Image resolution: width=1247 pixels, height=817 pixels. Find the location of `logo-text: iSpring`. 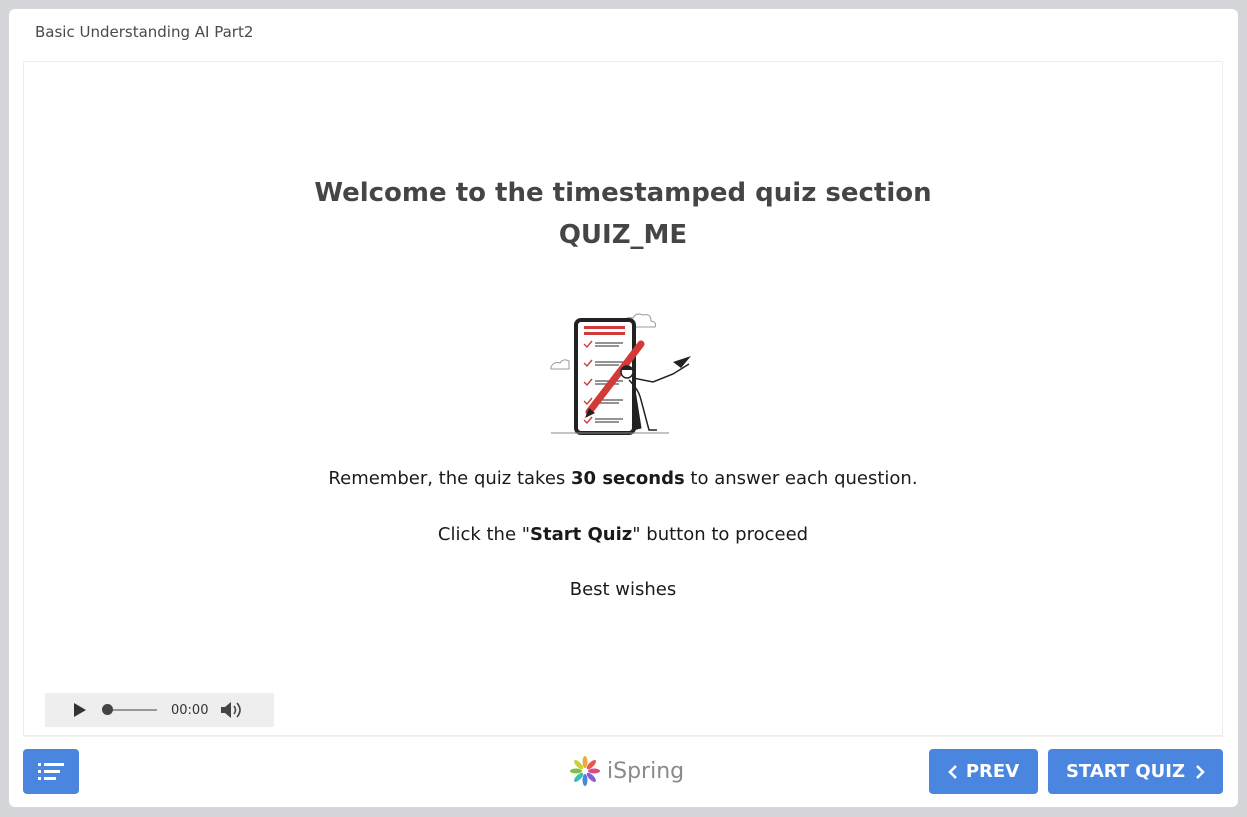

logo-text: iSpring is located at coordinates (646, 771).